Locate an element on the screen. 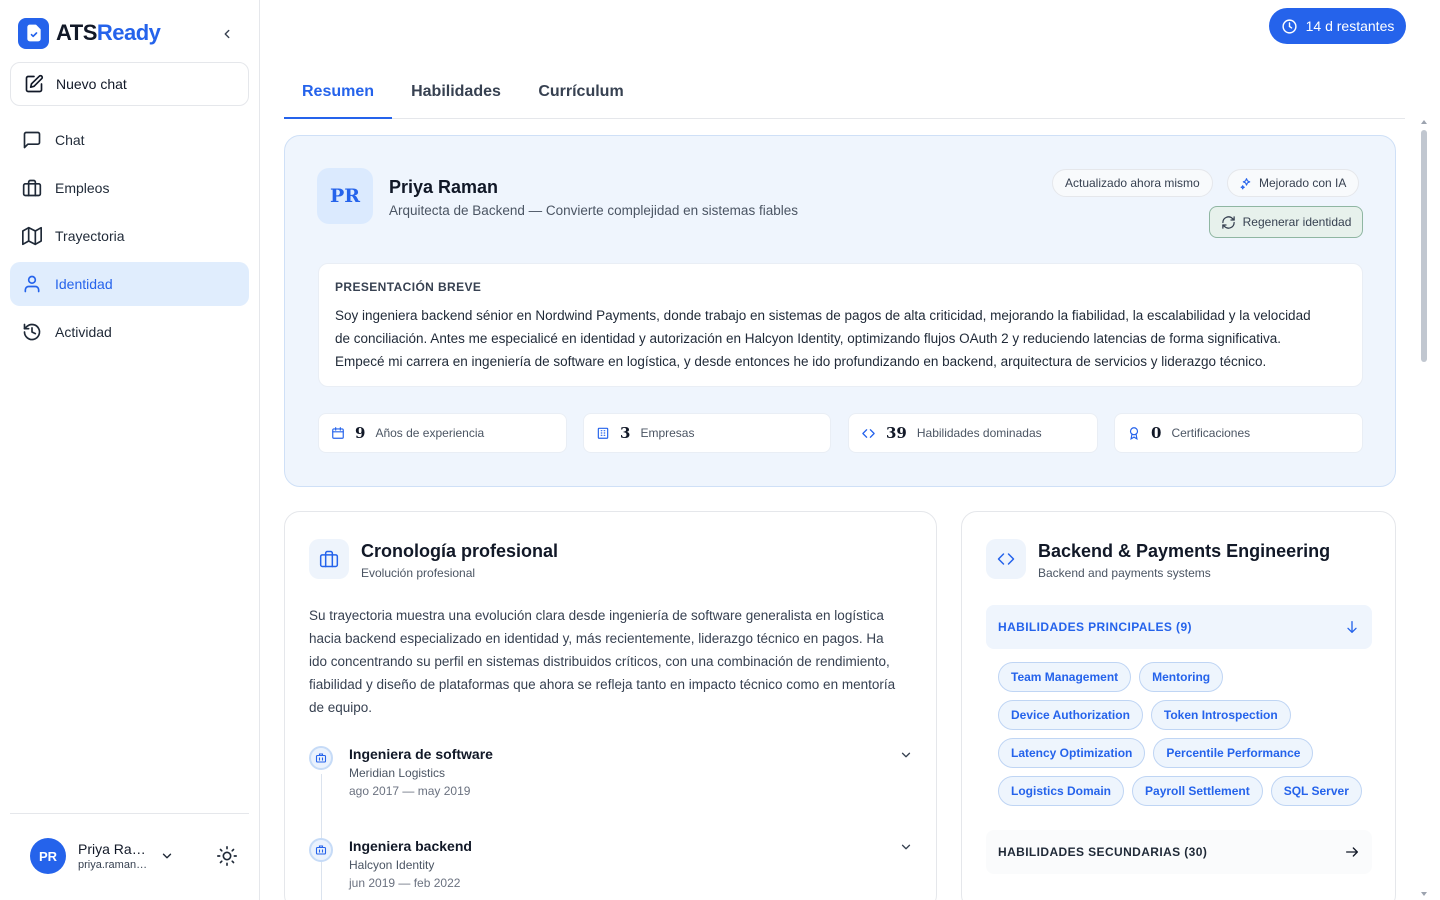 The image size is (1440, 900). clock-icon is located at coordinates (1289, 26).